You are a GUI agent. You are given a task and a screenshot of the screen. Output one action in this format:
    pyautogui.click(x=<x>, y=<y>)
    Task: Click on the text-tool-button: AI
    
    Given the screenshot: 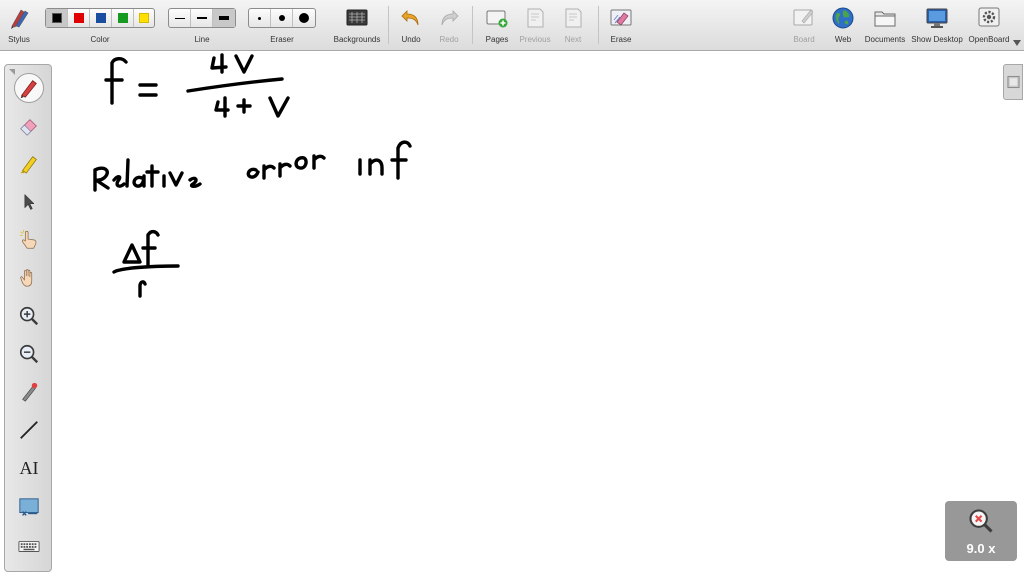 What is the action you would take?
    pyautogui.click(x=29, y=468)
    